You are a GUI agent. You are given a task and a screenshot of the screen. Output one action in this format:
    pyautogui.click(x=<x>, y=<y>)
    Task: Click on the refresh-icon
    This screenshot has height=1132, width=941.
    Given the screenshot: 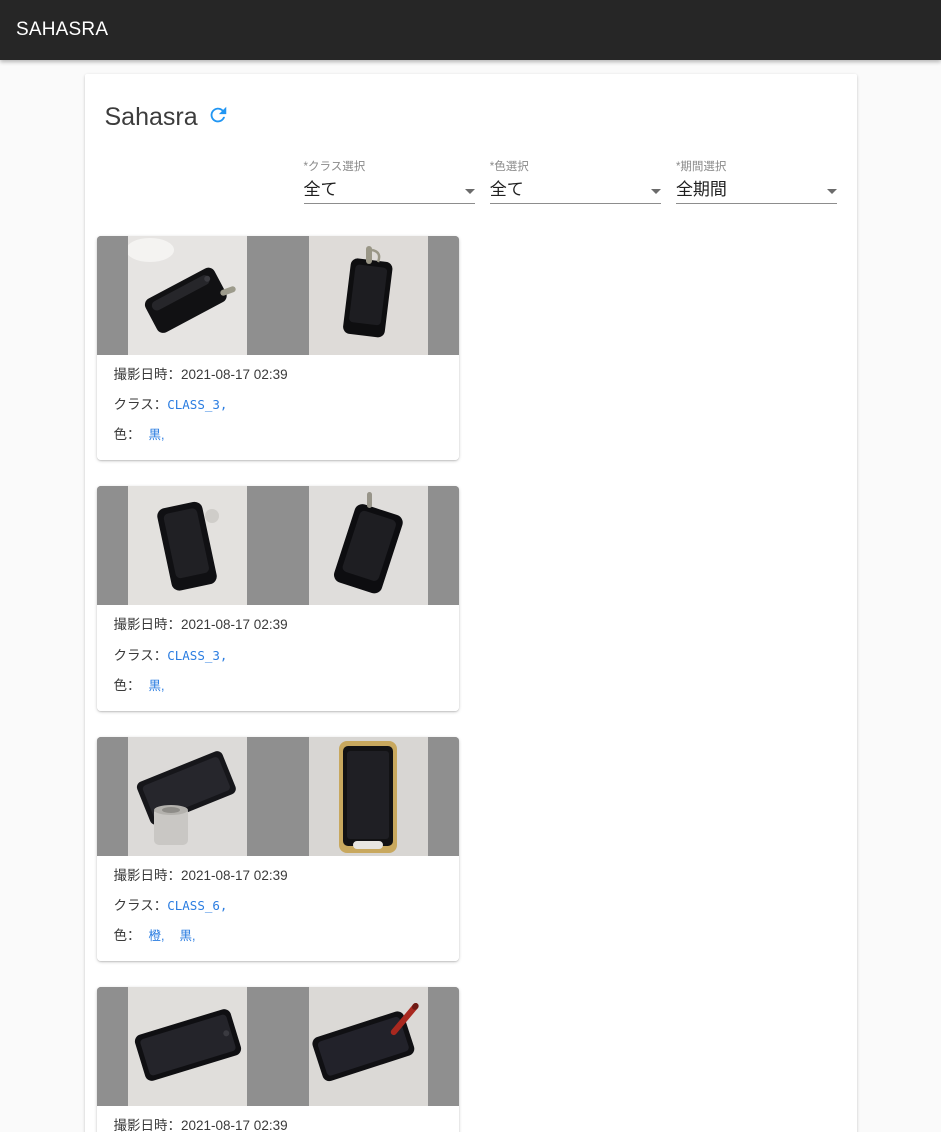 What is the action you would take?
    pyautogui.click(x=218, y=117)
    